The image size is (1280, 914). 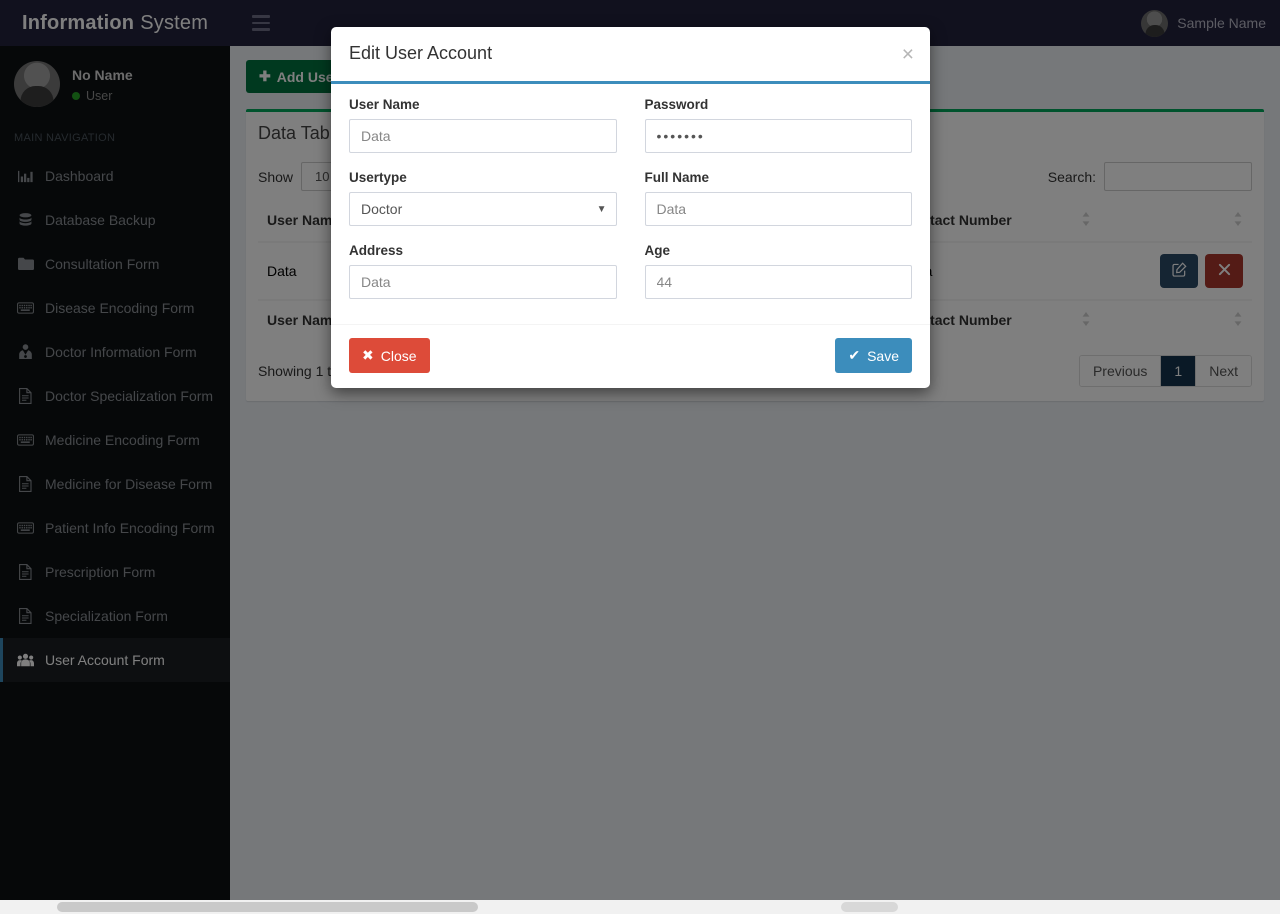 What do you see at coordinates (869, 907) in the screenshot?
I see `scrollbar-thumb-secondary` at bounding box center [869, 907].